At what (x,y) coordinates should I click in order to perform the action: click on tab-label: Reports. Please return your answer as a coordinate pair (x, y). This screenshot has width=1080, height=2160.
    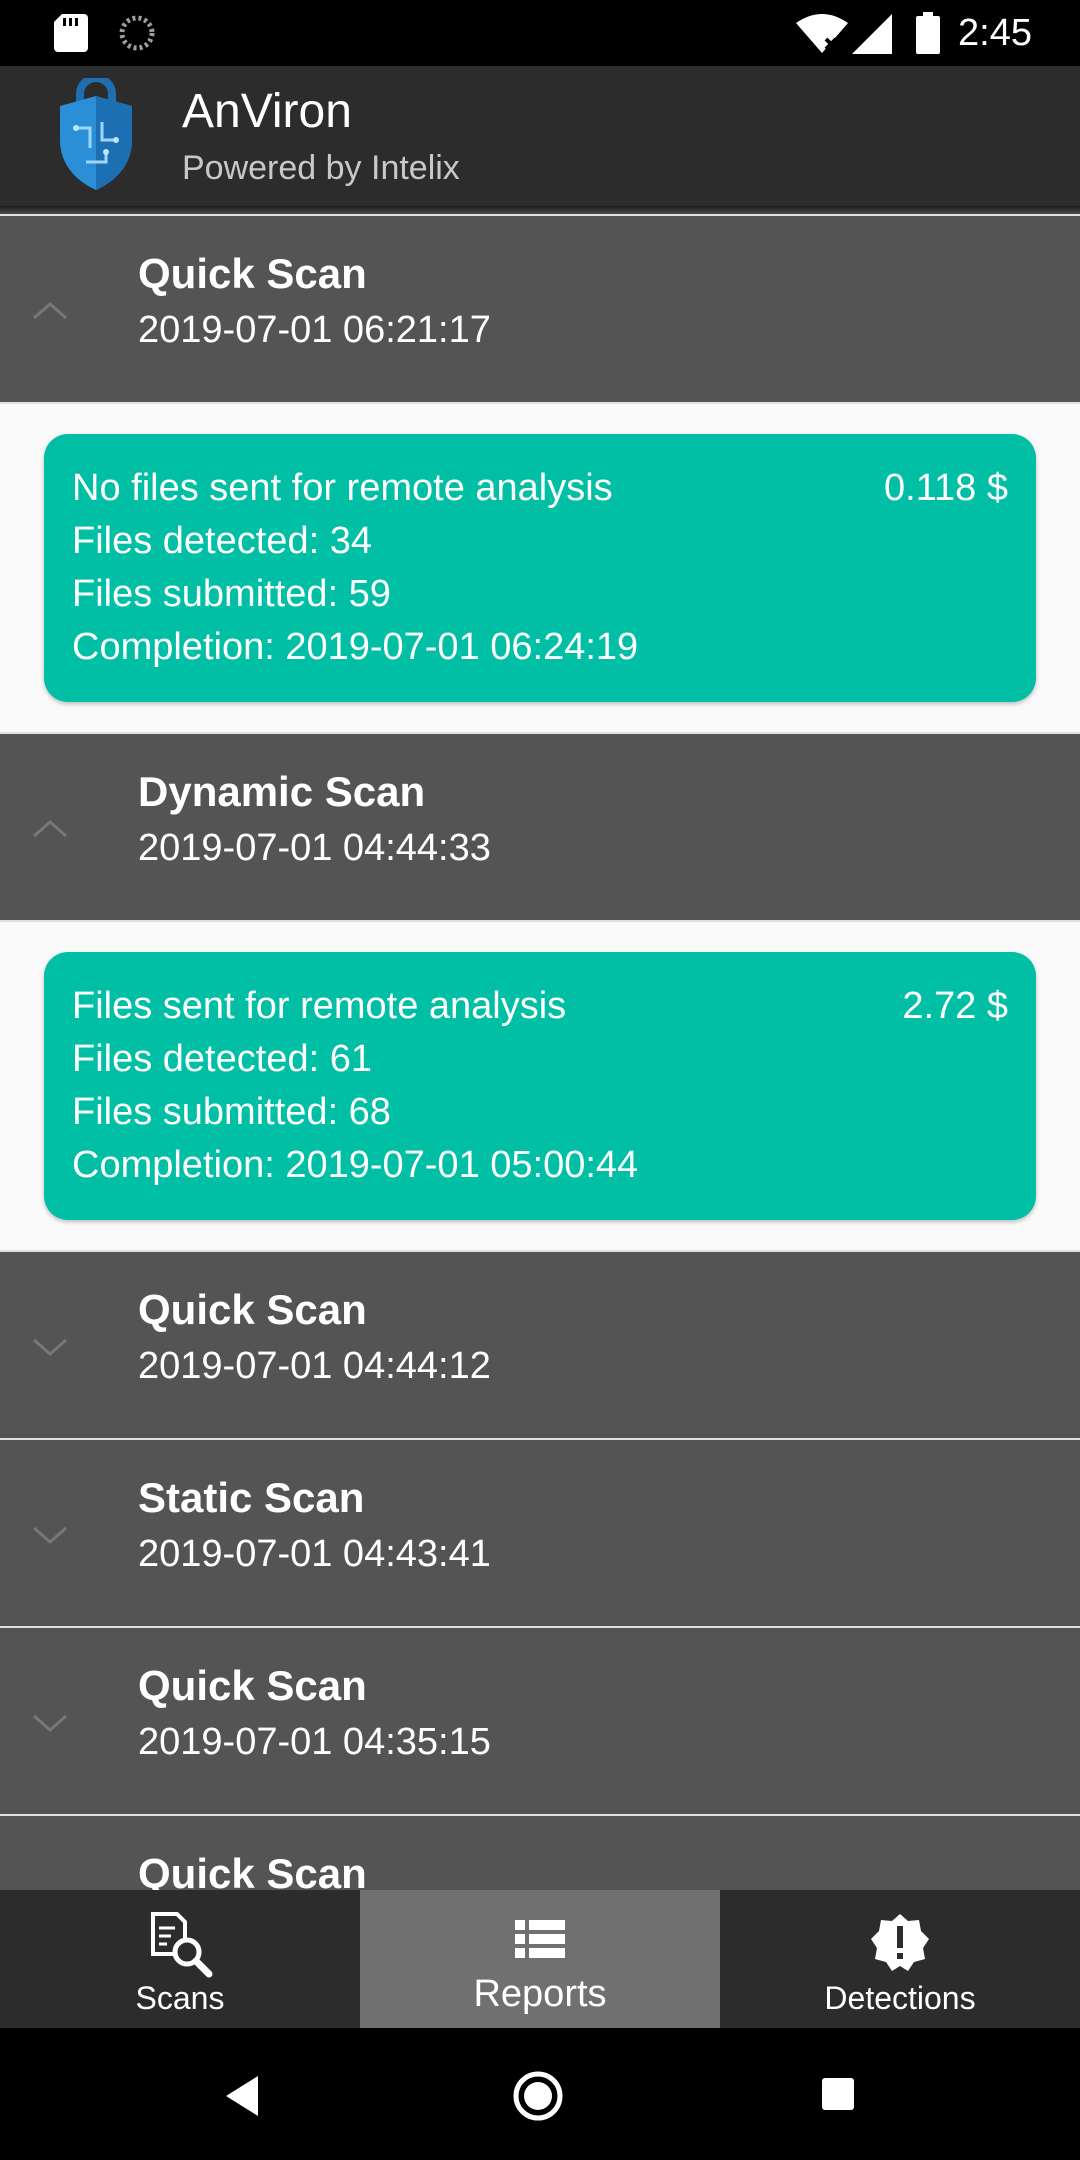
    Looking at the image, I should click on (540, 1994).